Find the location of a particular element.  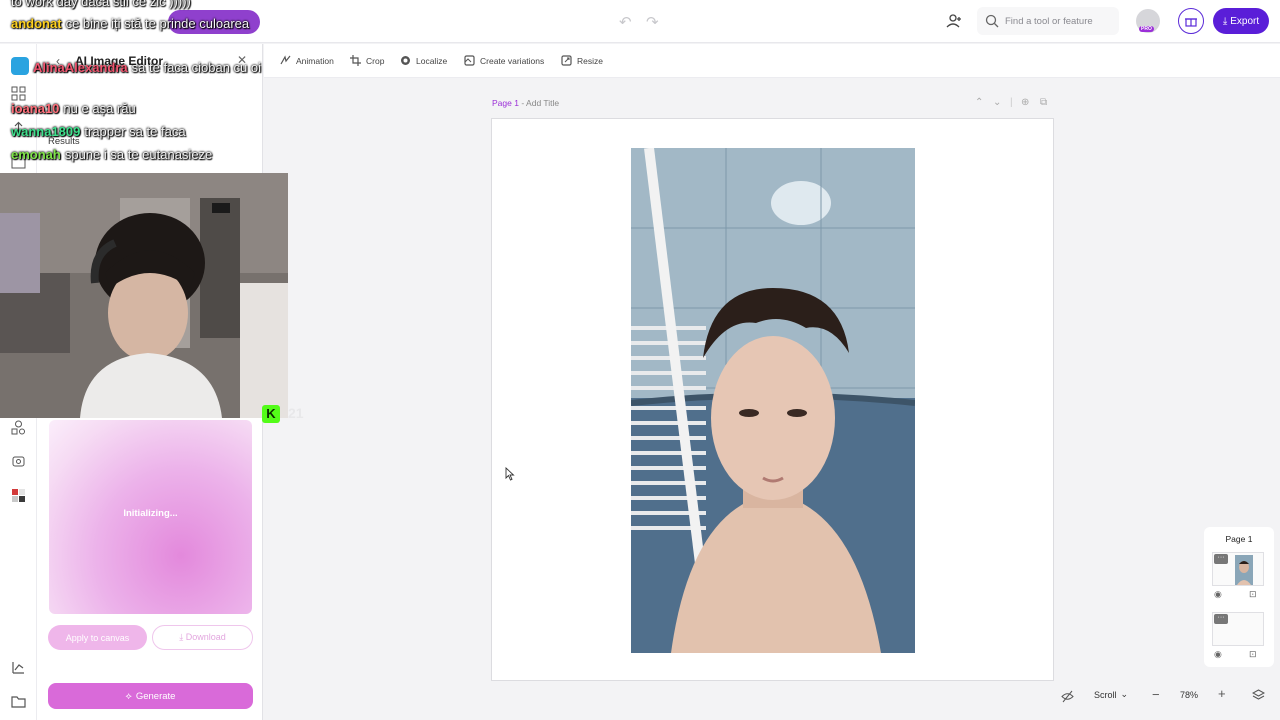

add-page-icon: ⊕ is located at coordinates (1025, 102).